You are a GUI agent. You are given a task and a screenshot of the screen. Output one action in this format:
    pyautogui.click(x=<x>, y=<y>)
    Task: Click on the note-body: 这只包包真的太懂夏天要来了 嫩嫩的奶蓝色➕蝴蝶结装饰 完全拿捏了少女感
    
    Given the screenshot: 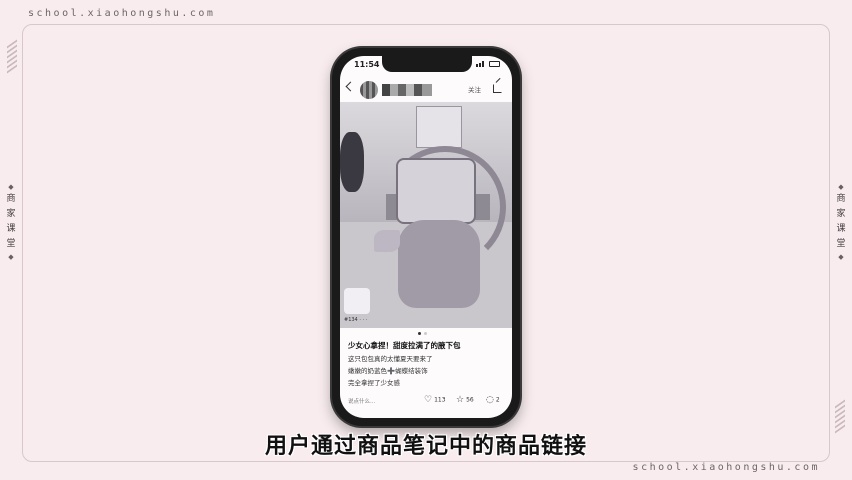 What is the action you would take?
    pyautogui.click(x=428, y=371)
    